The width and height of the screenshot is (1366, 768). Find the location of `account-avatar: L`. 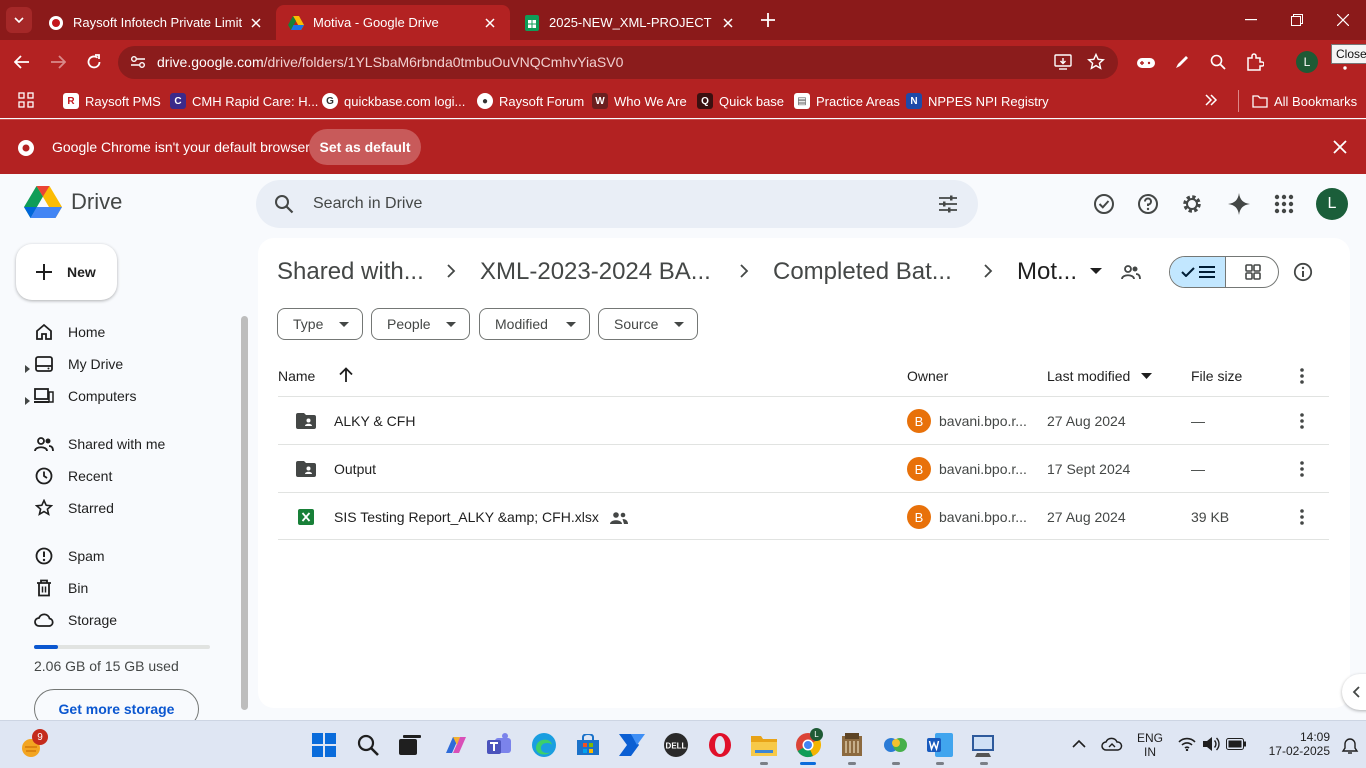

account-avatar: L is located at coordinates (1332, 204).